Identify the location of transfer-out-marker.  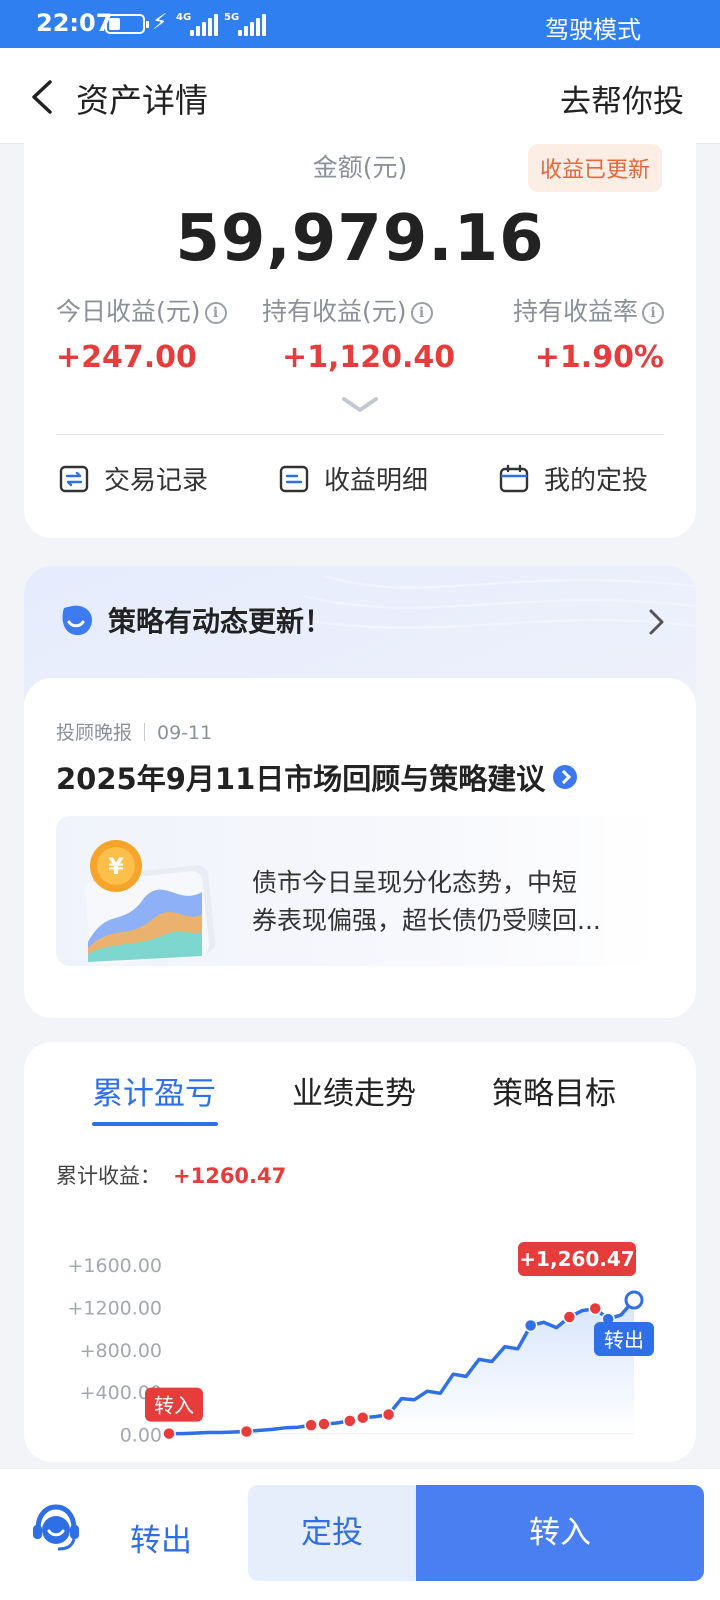
(530, 1325).